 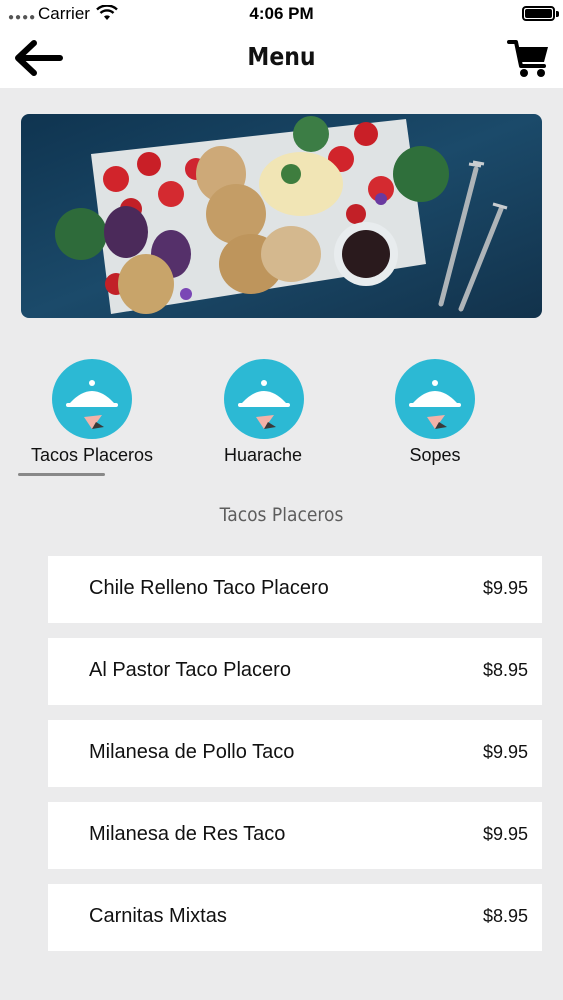 I want to click on tab-huarache: Huarache, so click(x=263, y=410).